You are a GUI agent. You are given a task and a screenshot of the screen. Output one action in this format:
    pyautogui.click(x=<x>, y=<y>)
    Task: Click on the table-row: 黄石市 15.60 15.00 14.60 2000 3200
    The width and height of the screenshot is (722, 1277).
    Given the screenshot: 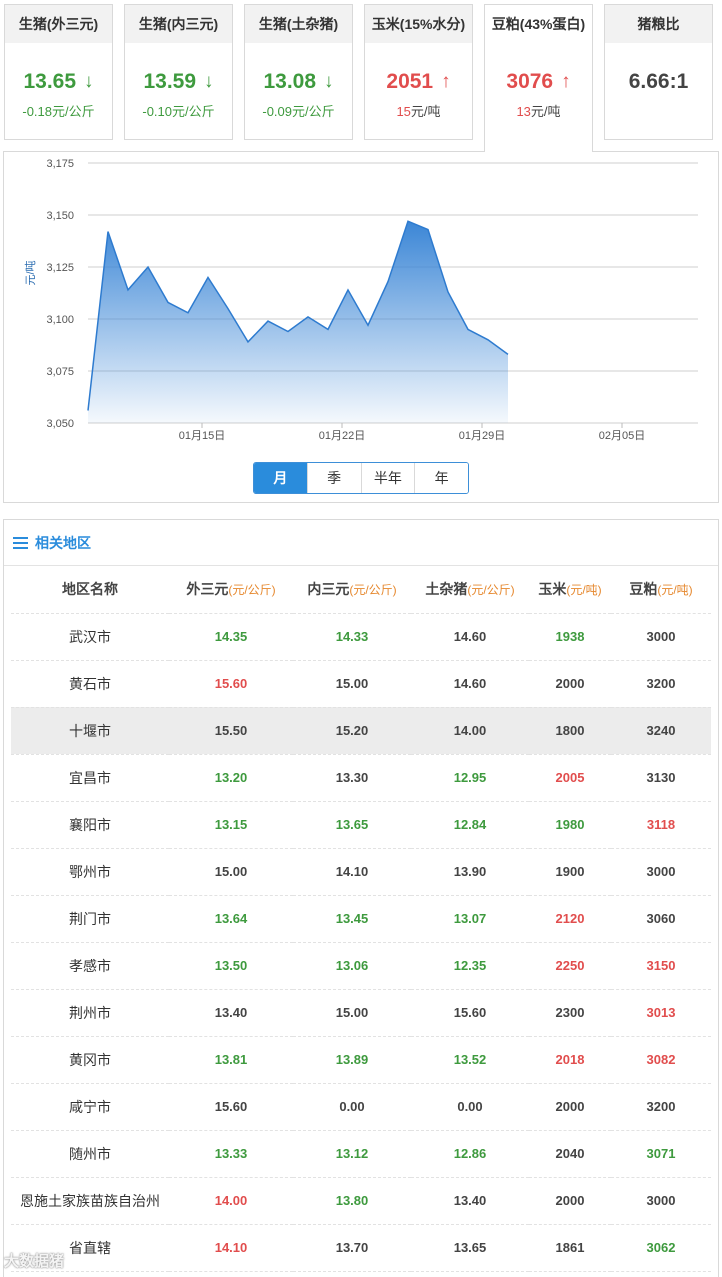 What is the action you would take?
    pyautogui.click(x=361, y=684)
    